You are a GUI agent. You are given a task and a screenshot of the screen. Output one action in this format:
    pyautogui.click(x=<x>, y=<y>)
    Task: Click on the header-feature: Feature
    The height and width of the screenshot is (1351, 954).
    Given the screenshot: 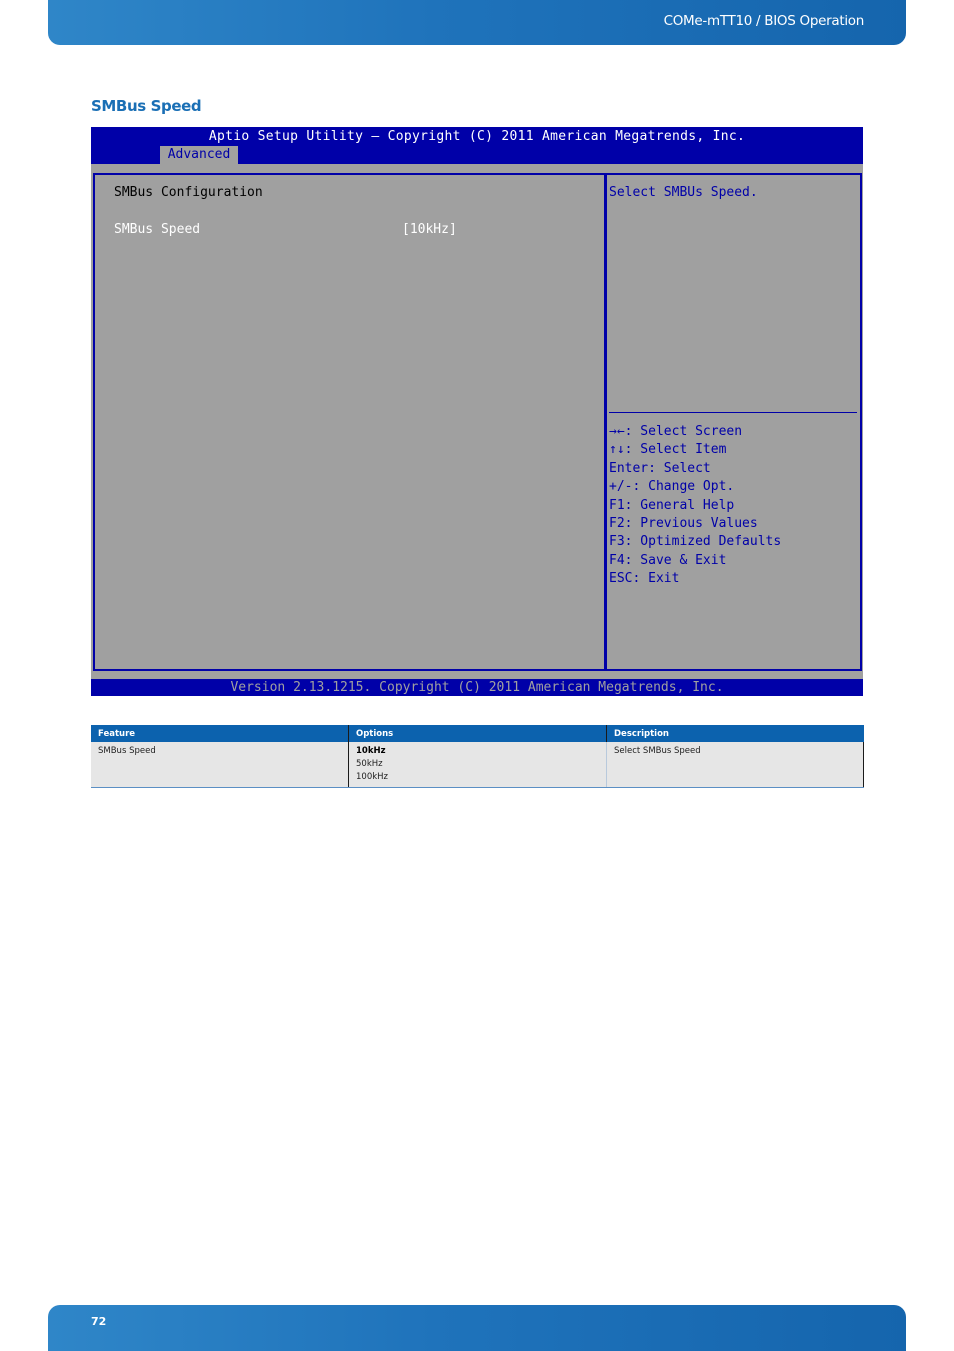 What is the action you would take?
    pyautogui.click(x=220, y=733)
    